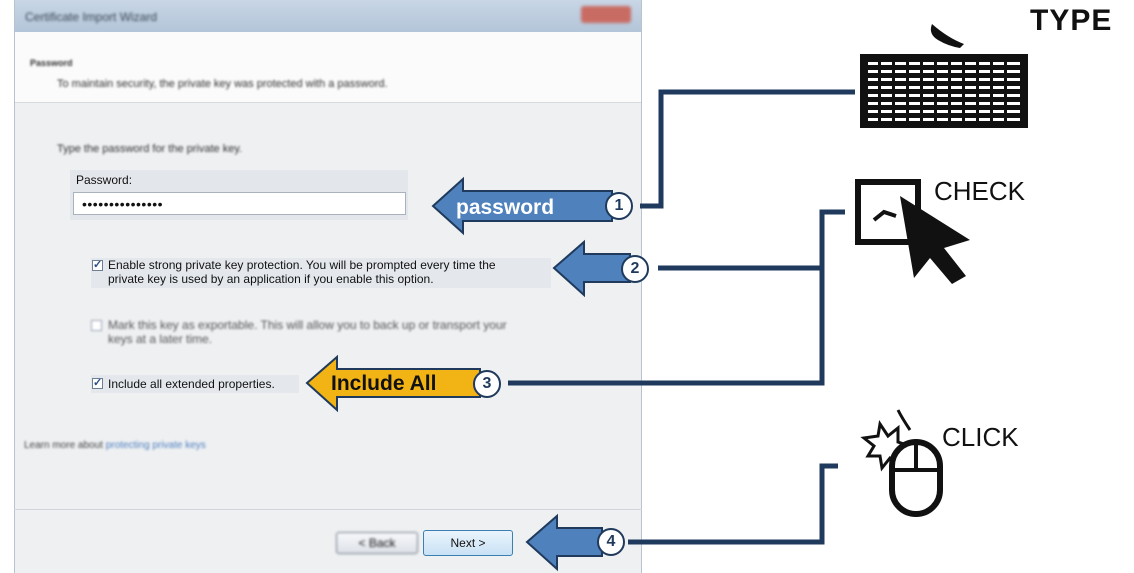 This screenshot has width=1134, height=573. I want to click on step1-badge: 1, so click(619, 206).